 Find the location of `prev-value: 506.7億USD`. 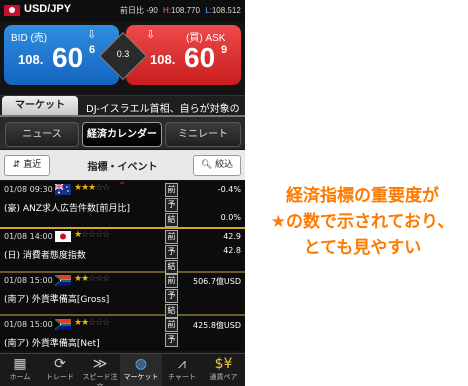

prev-value: 506.7億USD is located at coordinates (217, 281).